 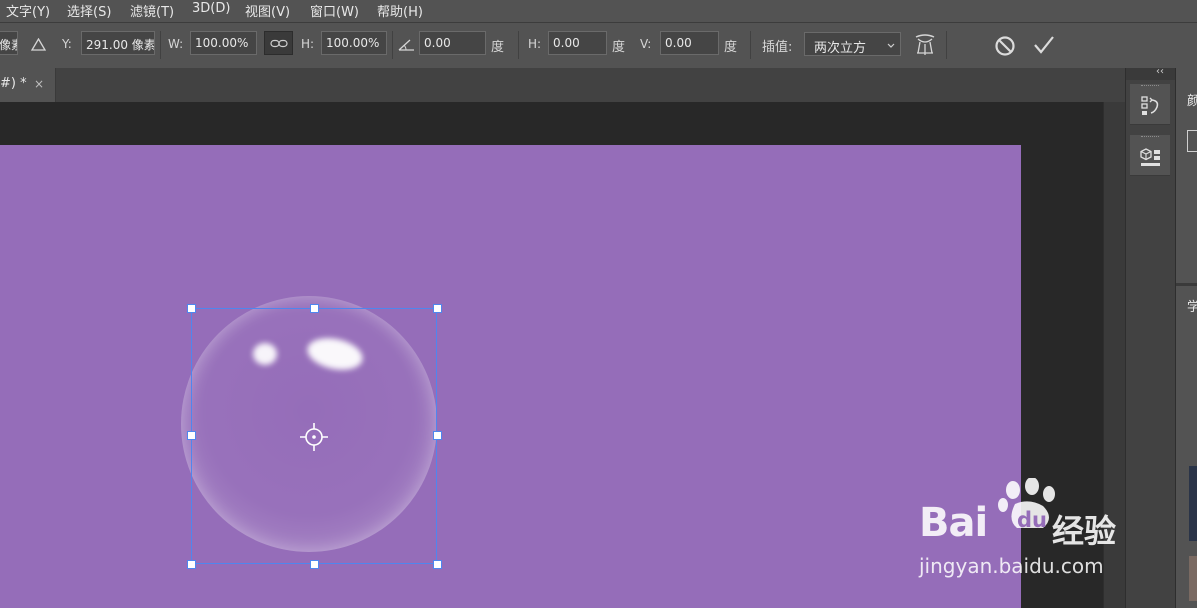 What do you see at coordinates (731, 47) in the screenshot?
I see `skew-v-unit: 度` at bounding box center [731, 47].